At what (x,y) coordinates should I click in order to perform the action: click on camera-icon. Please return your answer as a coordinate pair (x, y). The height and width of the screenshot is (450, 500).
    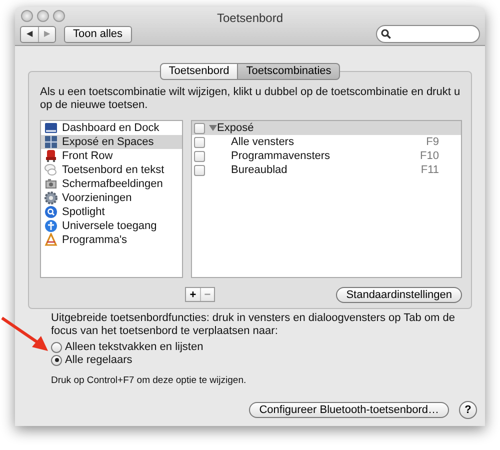
    Looking at the image, I should click on (51, 184).